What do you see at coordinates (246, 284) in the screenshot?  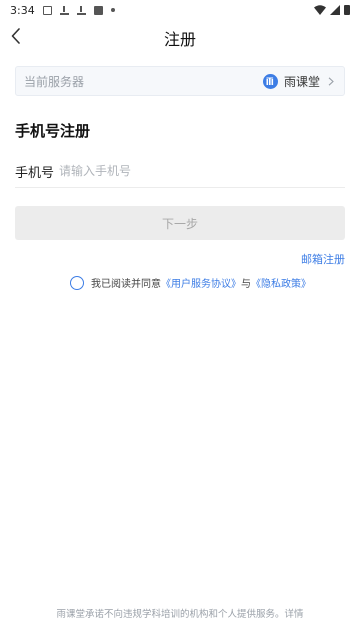 I see `agreement-connector: 与` at bounding box center [246, 284].